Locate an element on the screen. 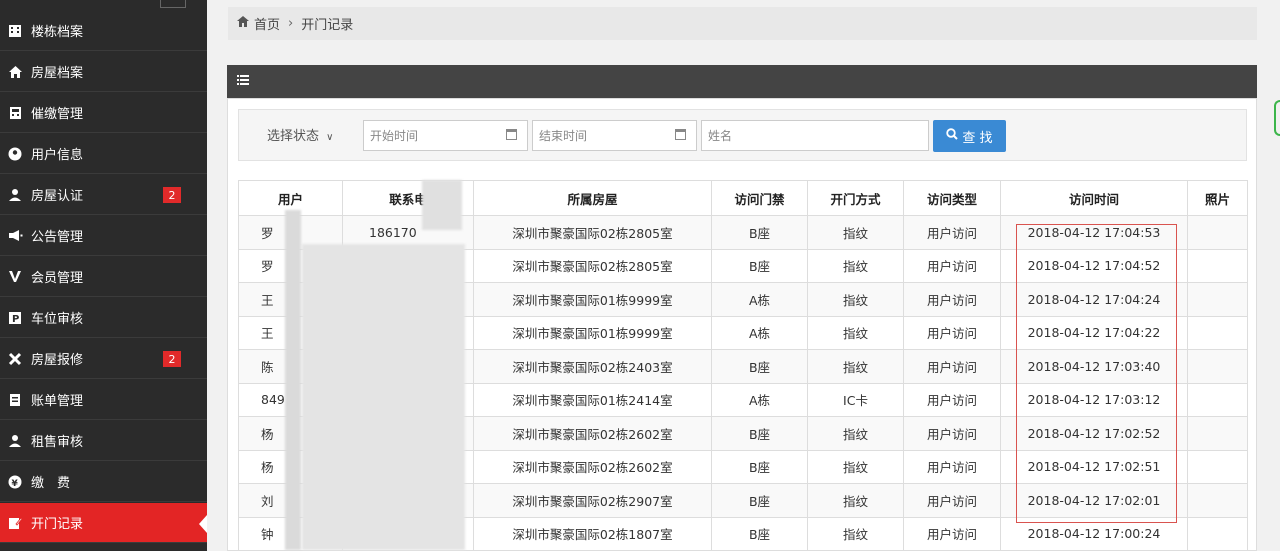  sidebar-item: 租售审核 is located at coordinates (103, 441).